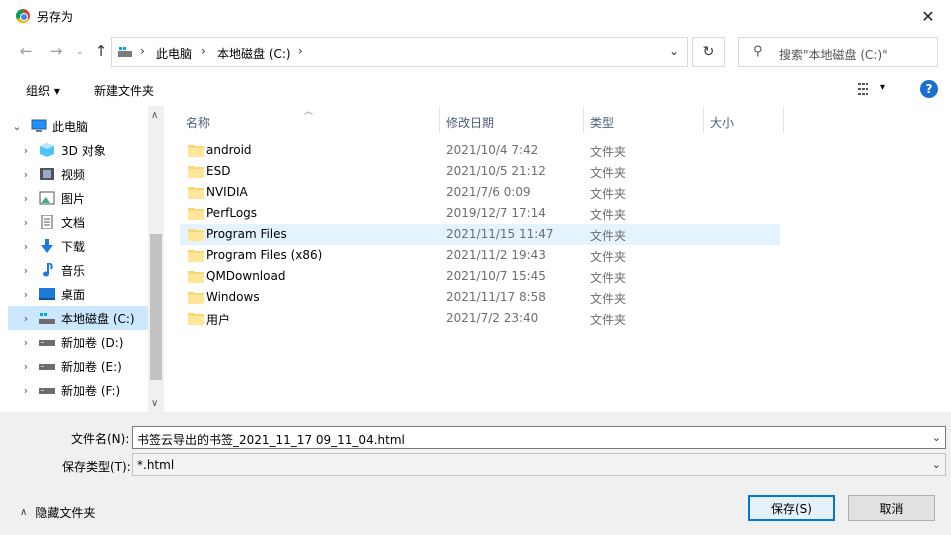 The width and height of the screenshot is (951, 535). Describe the element at coordinates (310, 119) in the screenshot. I see `column-header-name: 名称` at that location.